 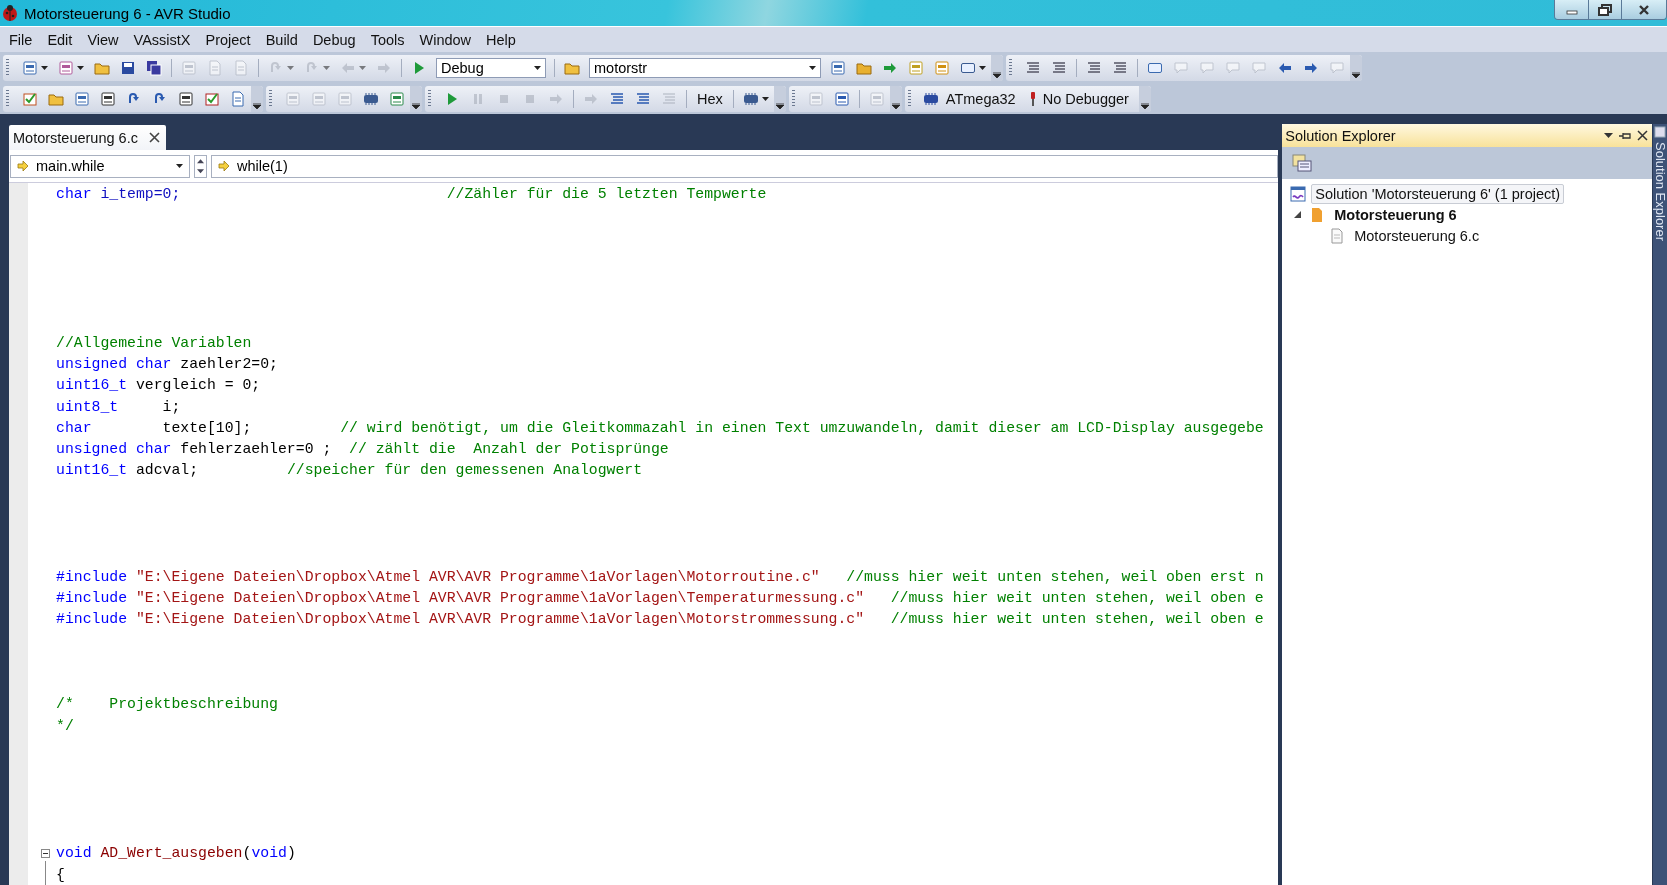 What do you see at coordinates (65, 726) in the screenshot?
I see `code-line: */` at bounding box center [65, 726].